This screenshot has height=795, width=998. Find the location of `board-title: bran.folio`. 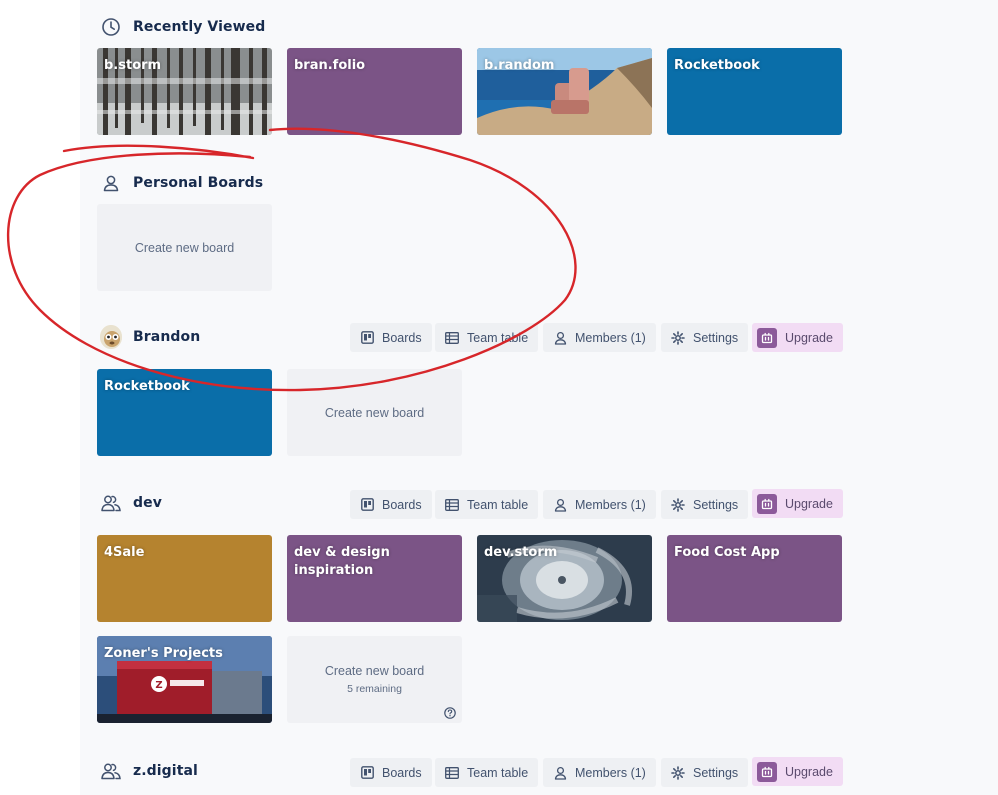

board-title: bran.folio is located at coordinates (330, 65).